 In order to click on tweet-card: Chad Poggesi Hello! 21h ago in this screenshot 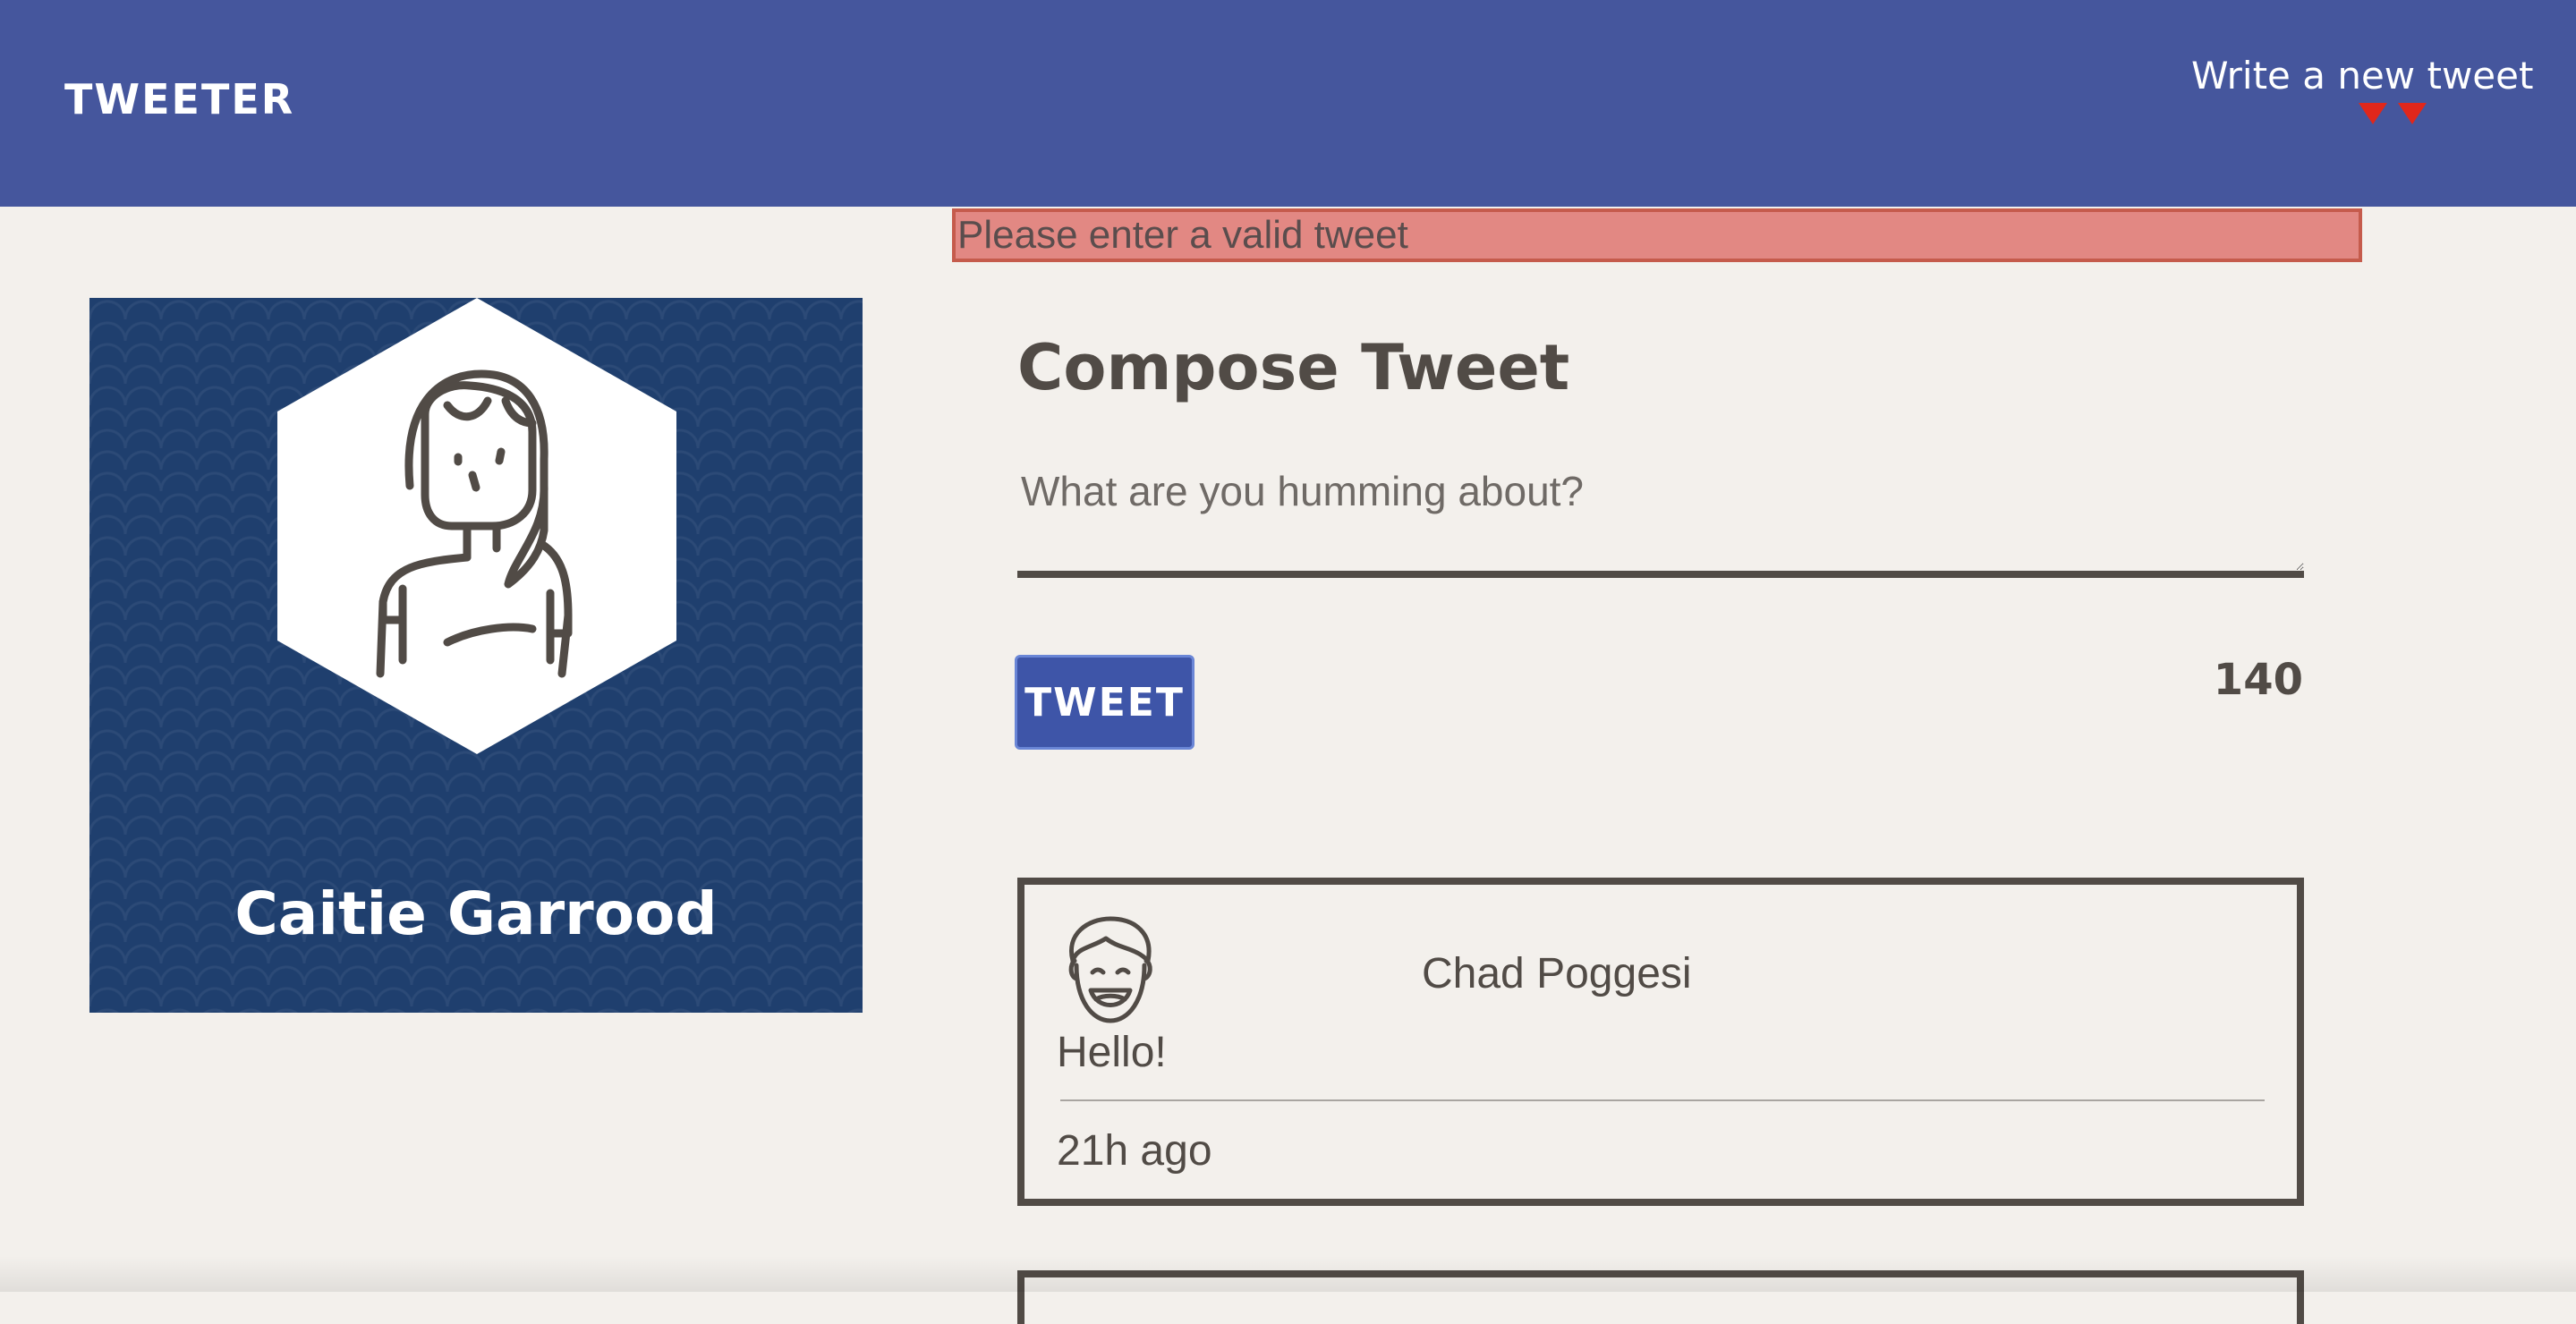, I will do `click(1660, 1042)`.